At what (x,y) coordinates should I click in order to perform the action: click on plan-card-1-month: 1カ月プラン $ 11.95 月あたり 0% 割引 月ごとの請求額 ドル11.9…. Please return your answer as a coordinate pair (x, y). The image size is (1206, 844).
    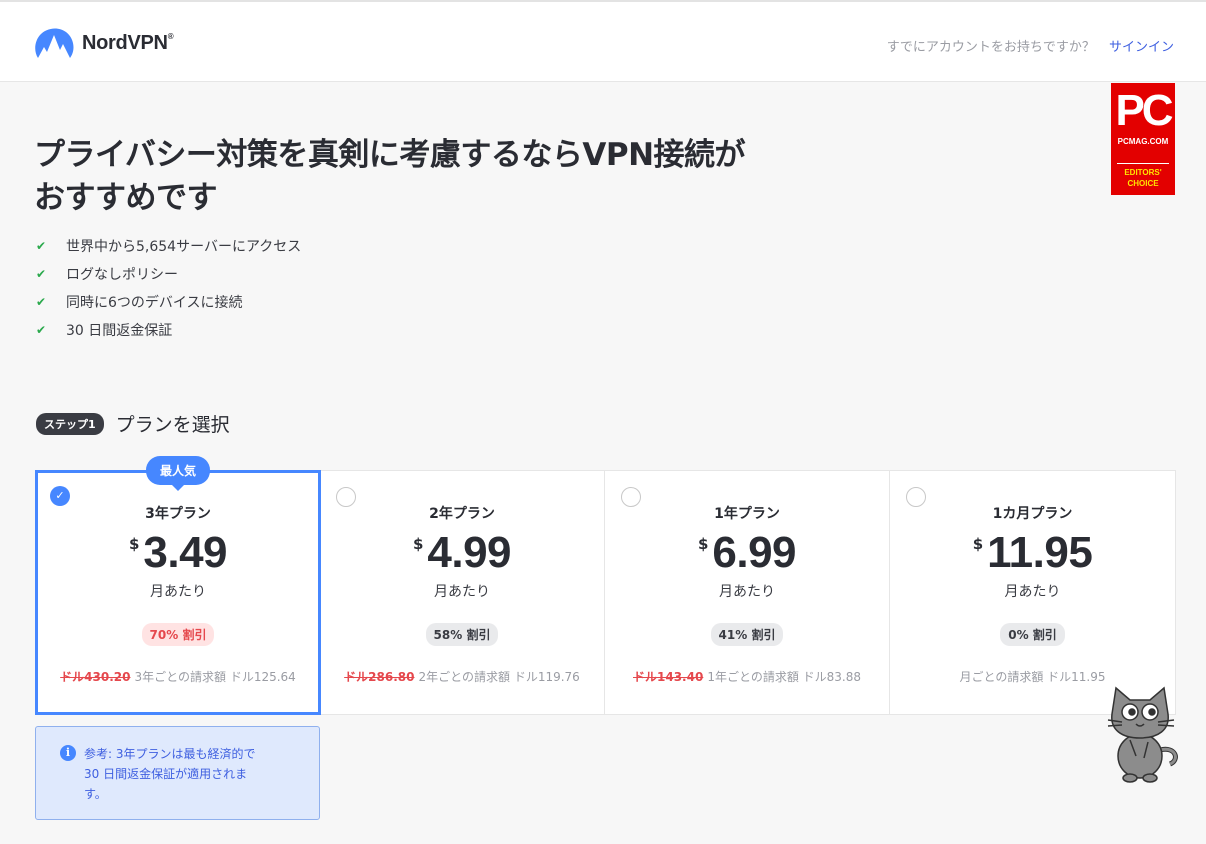
    Looking at the image, I should click on (1032, 592).